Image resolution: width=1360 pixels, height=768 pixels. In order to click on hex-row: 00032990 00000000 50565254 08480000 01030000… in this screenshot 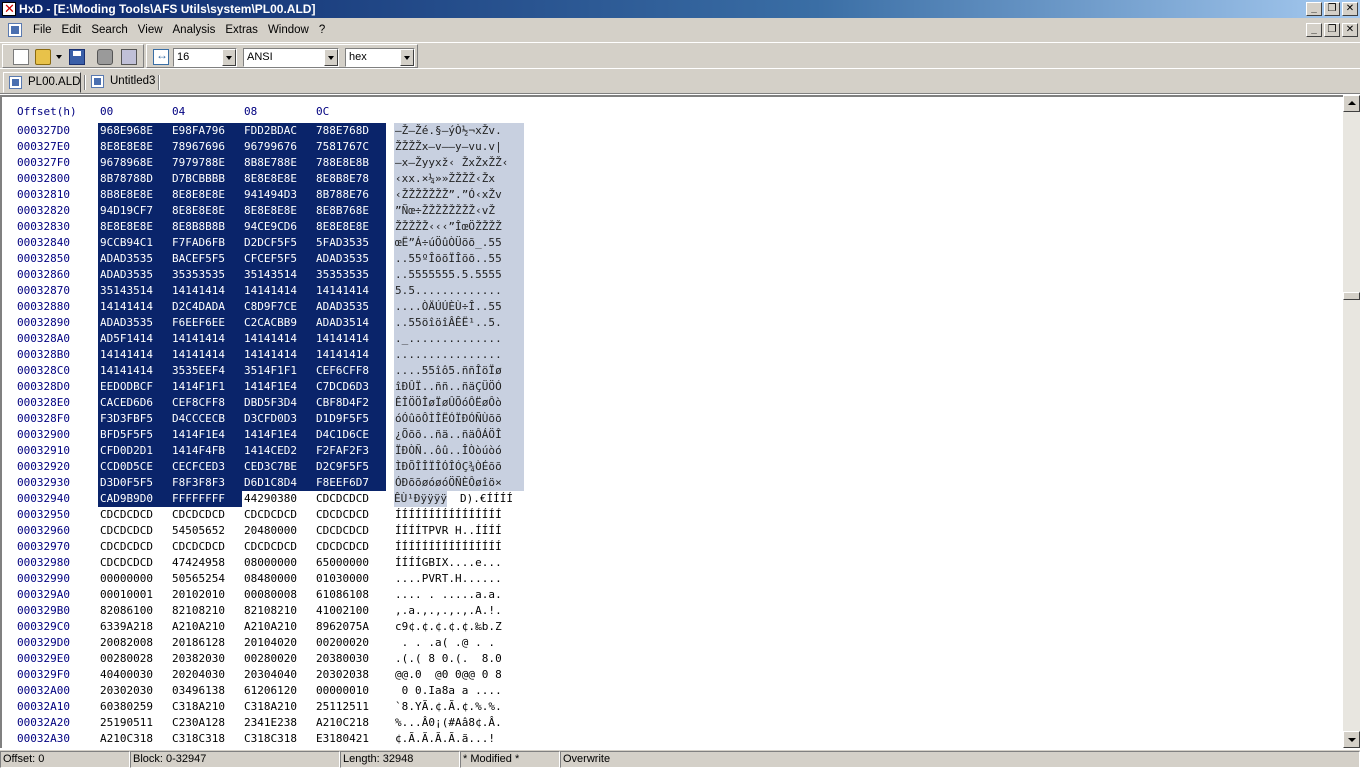, I will do `click(302, 579)`.